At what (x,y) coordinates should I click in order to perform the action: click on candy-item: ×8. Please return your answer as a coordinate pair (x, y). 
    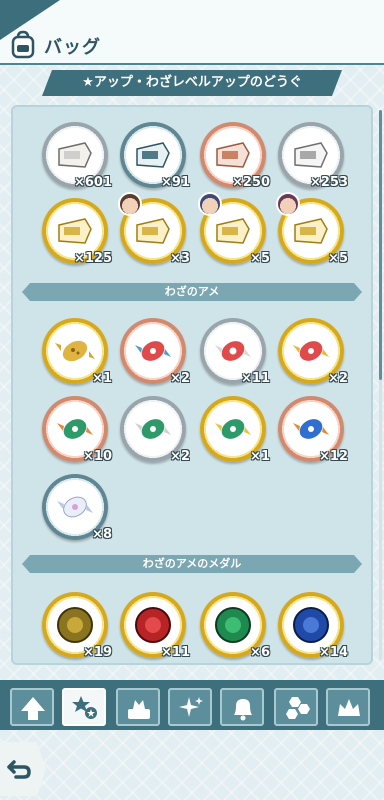
    Looking at the image, I should click on (77, 508).